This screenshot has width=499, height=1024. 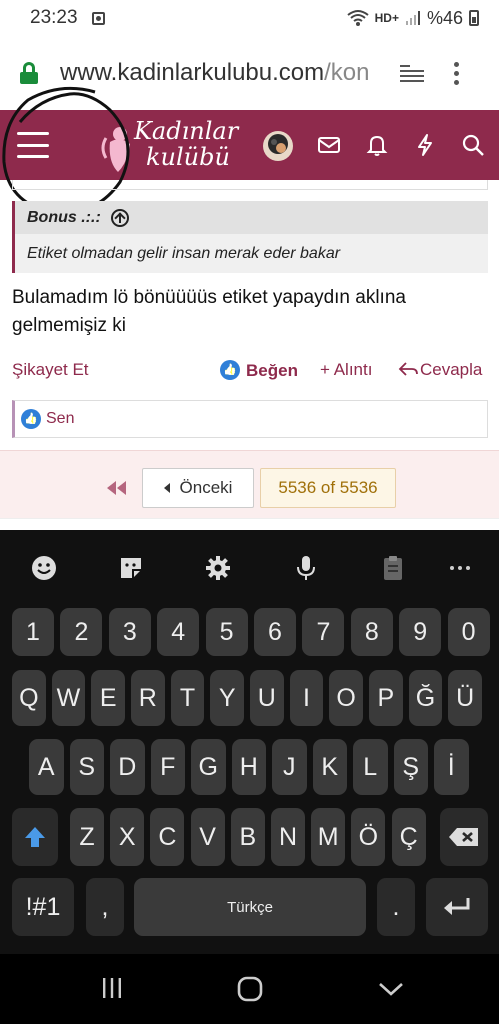 What do you see at coordinates (87, 837) in the screenshot?
I see `key-z: Z` at bounding box center [87, 837].